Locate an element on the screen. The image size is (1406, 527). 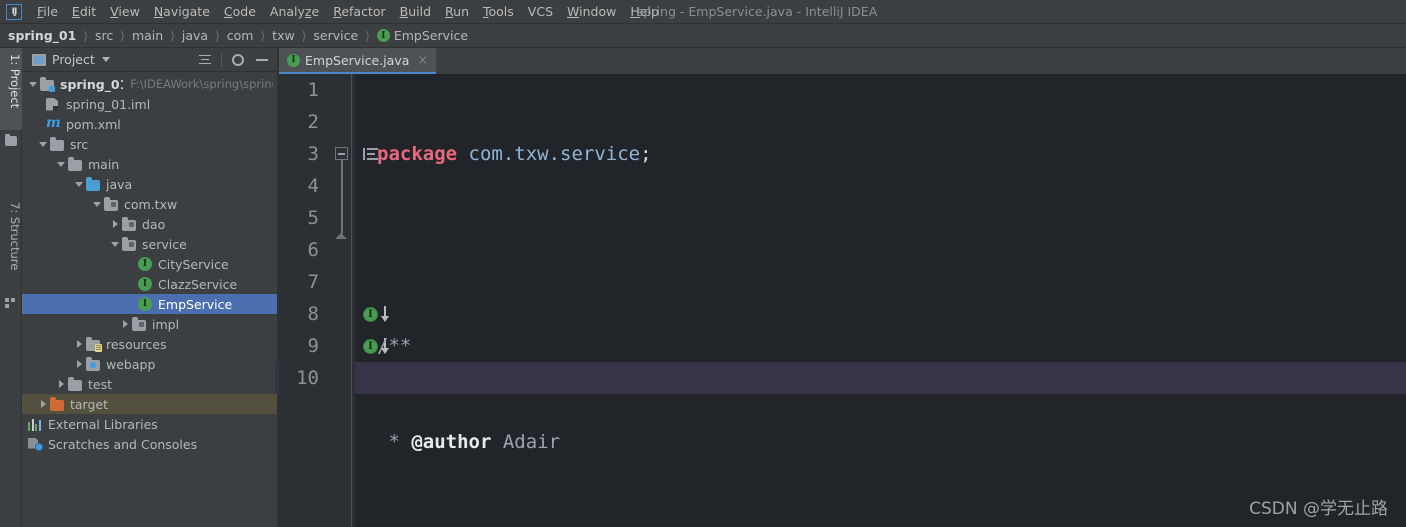
gutter-line-8: 8 I is located at coordinates (334, 314).